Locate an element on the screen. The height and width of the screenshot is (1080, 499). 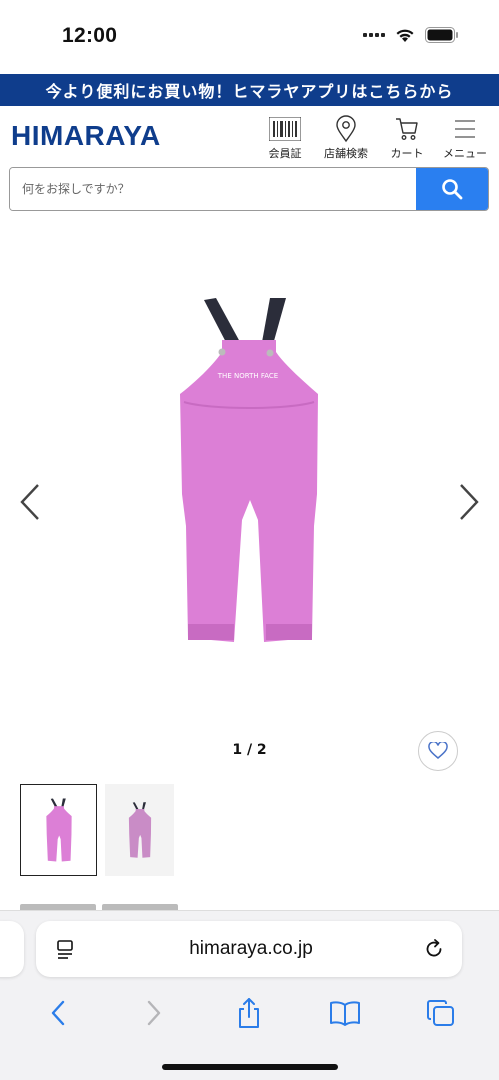
nav-store-search: 店舗検索 is located at coordinates (346, 137).